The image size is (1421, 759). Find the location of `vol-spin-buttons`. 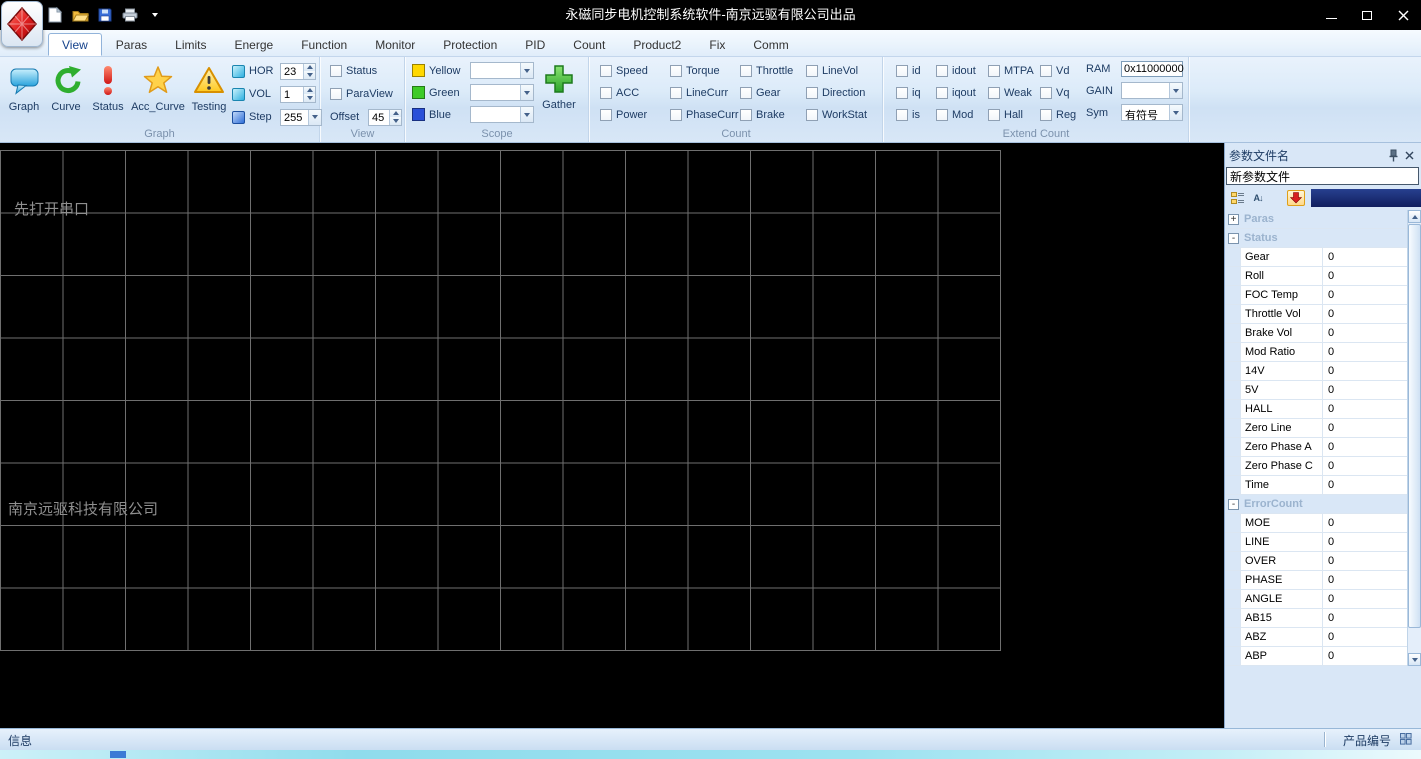

vol-spin-buttons is located at coordinates (309, 94).